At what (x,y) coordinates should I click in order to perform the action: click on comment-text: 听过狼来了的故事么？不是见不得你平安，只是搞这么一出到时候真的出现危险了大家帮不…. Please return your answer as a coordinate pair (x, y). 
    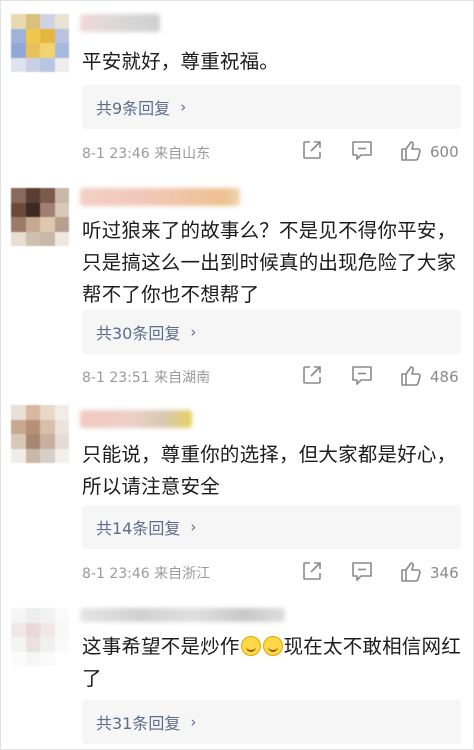
    Looking at the image, I should click on (269, 262).